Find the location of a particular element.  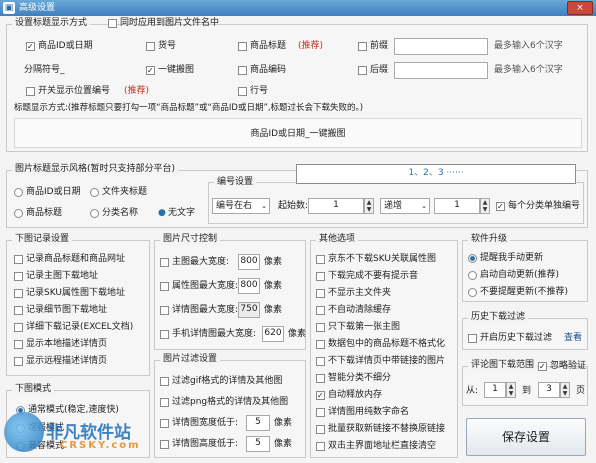

number-preview: 1、2、3 ······ is located at coordinates (436, 173).